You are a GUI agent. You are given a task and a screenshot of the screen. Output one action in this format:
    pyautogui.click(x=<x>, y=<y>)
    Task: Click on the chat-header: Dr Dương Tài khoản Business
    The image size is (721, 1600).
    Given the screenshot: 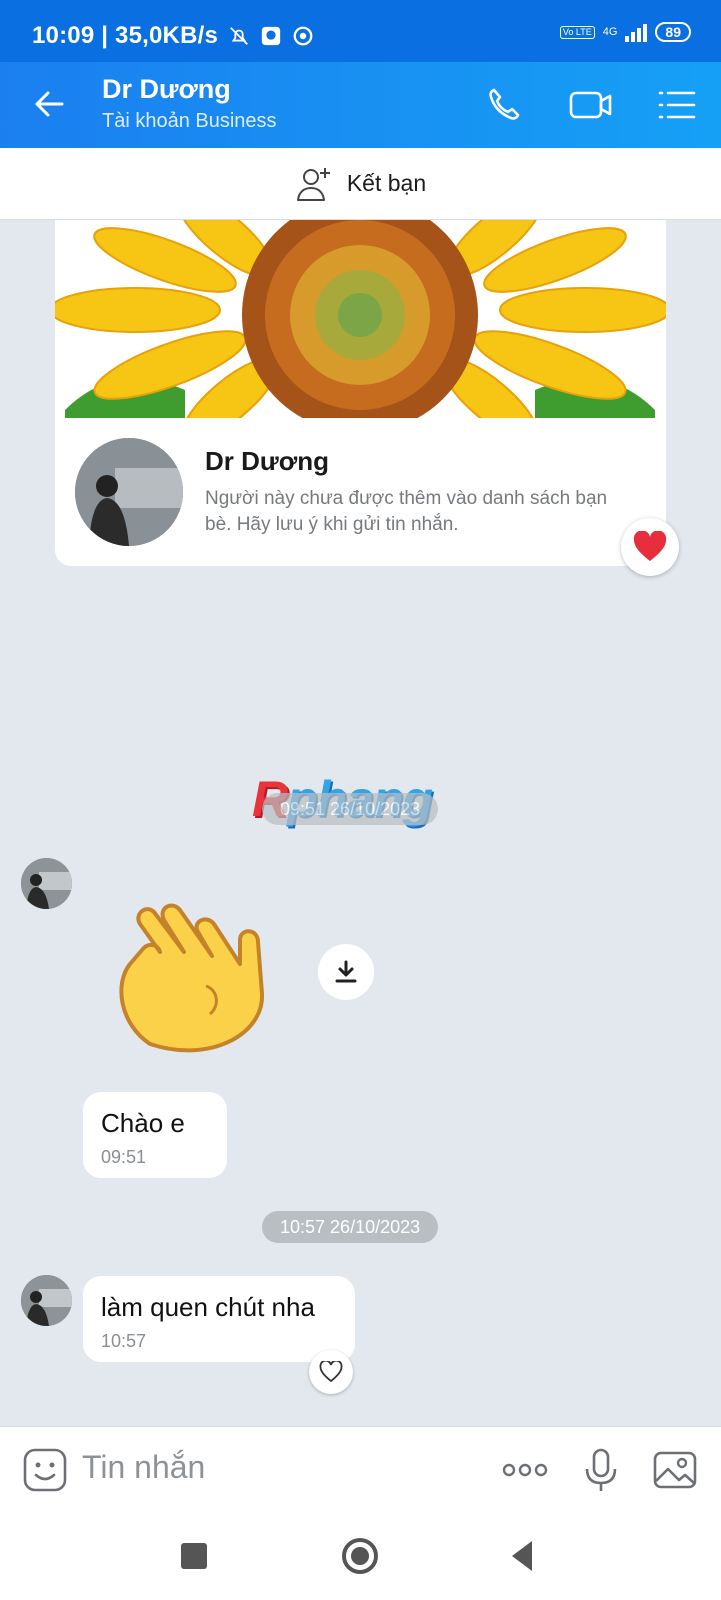 What is the action you would take?
    pyautogui.click(x=360, y=105)
    